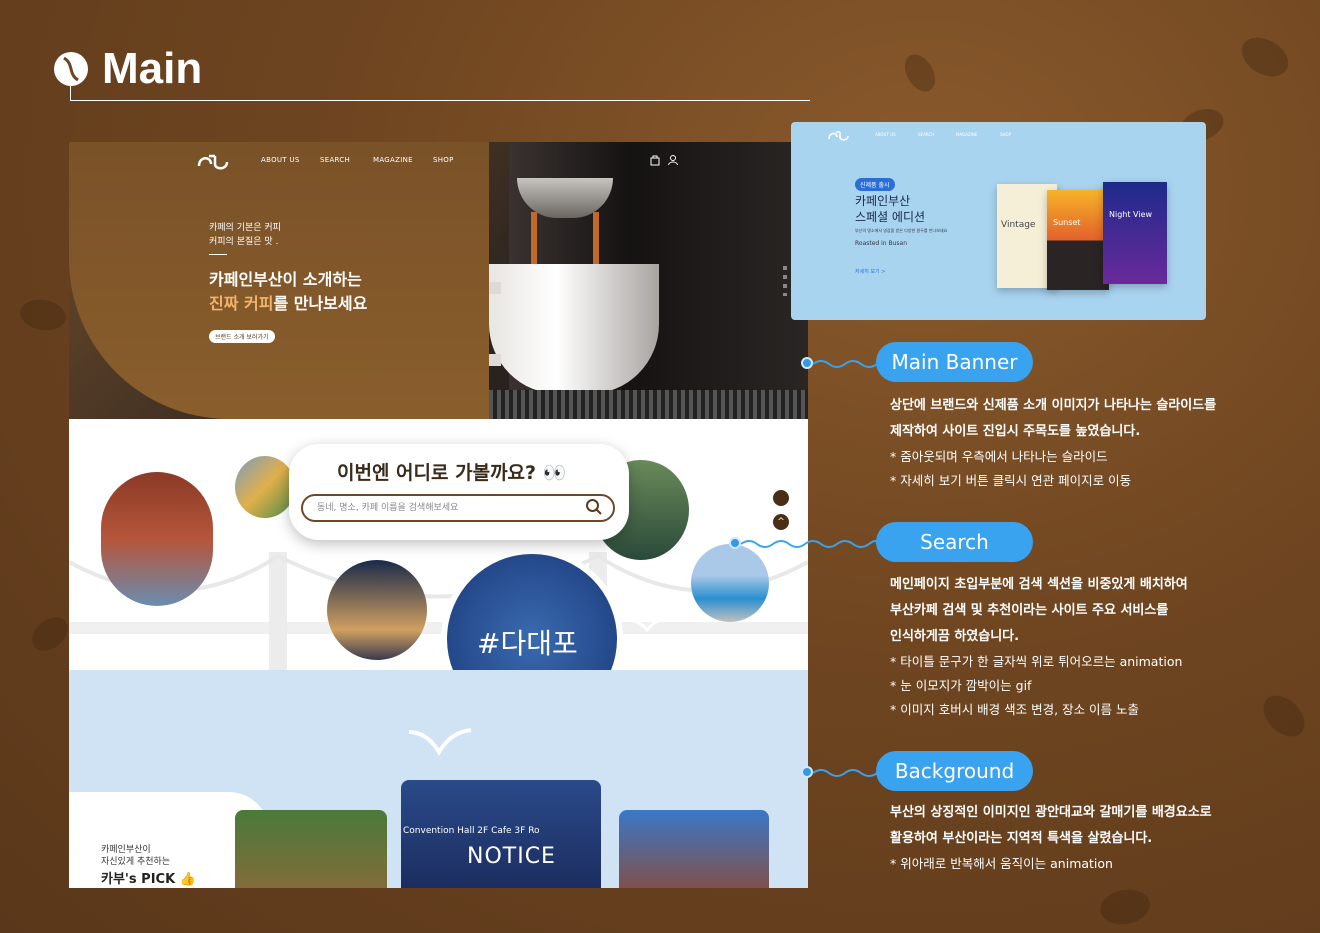 This screenshot has height=933, width=1320. Describe the element at coordinates (694, 849) in the screenshot. I see `pick-card-brick-house` at that location.